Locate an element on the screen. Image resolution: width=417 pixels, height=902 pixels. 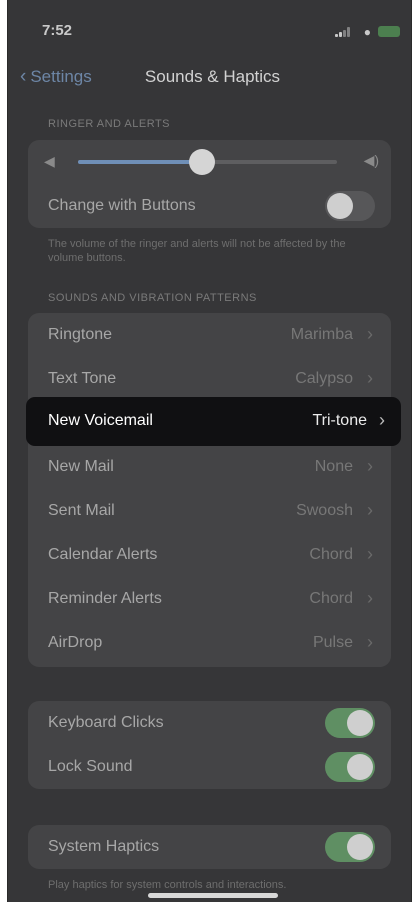
keyboard-clicks-row: Keyboard Clicks is located at coordinates (209, 723).